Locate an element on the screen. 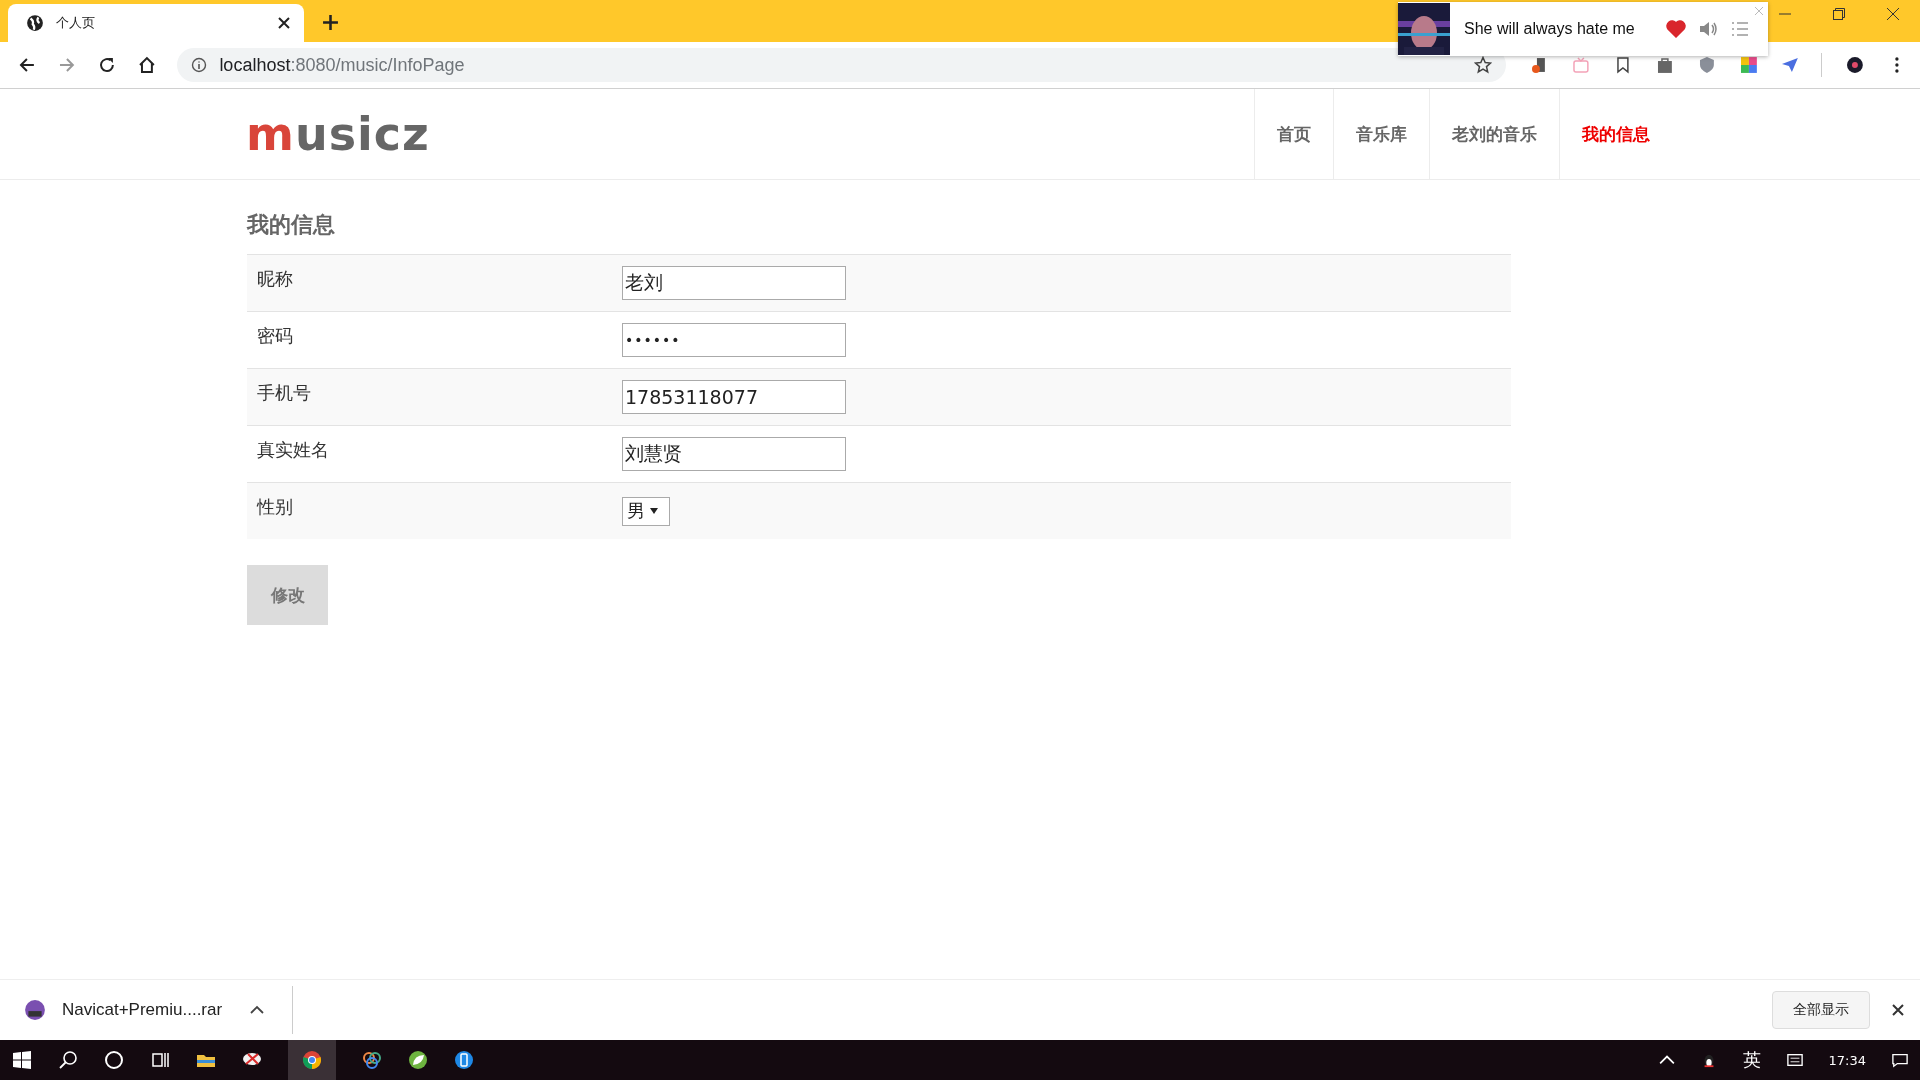 The height and width of the screenshot is (1080, 1920). new-tab-icon is located at coordinates (330, 22).